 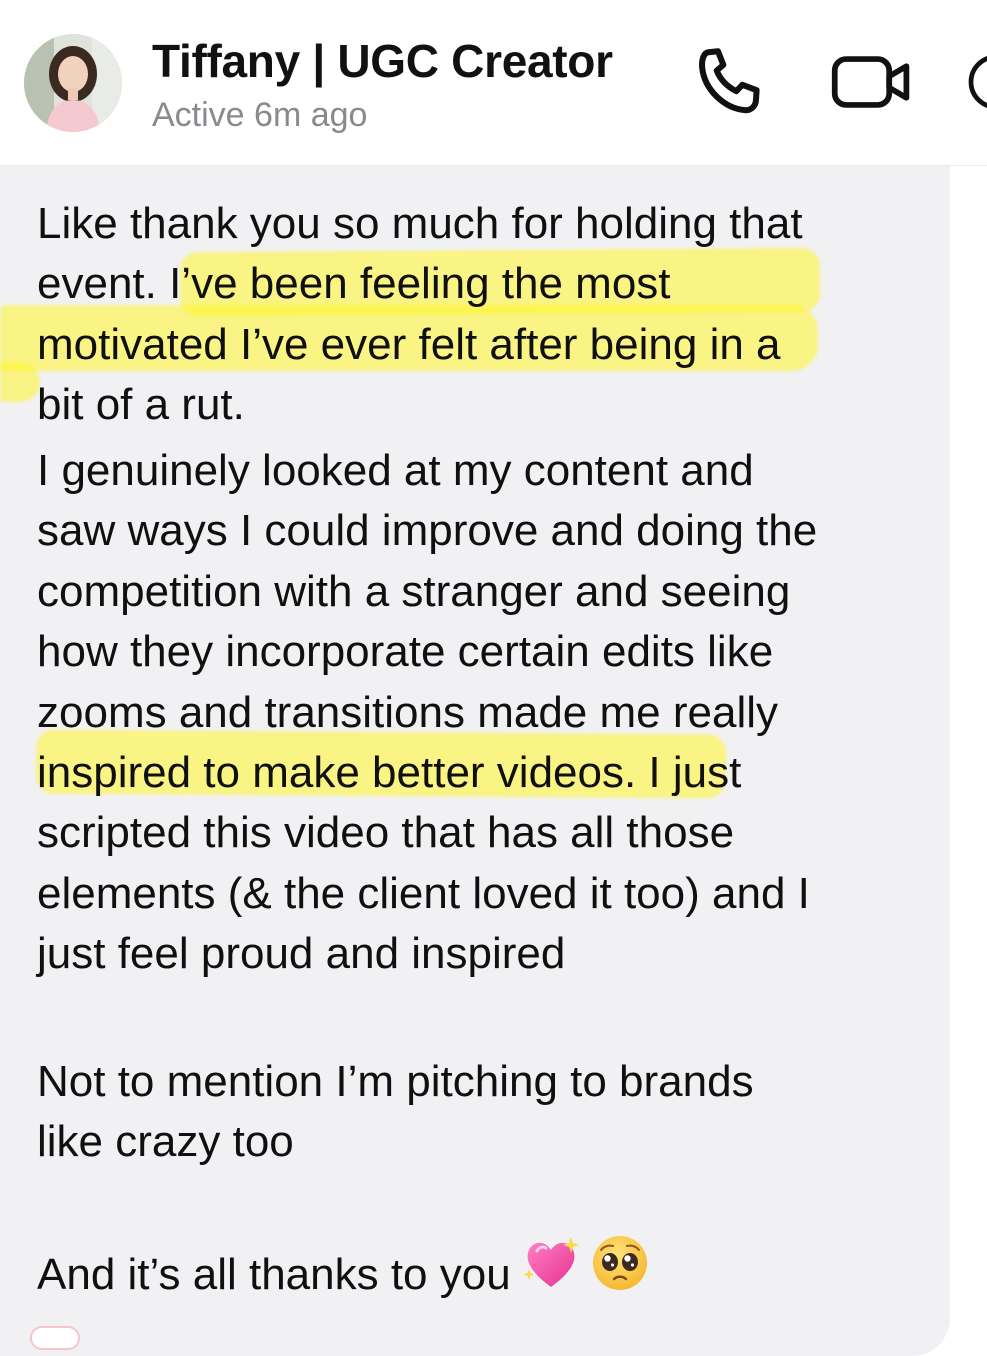 What do you see at coordinates (55, 1338) in the screenshot?
I see `reaction-badge` at bounding box center [55, 1338].